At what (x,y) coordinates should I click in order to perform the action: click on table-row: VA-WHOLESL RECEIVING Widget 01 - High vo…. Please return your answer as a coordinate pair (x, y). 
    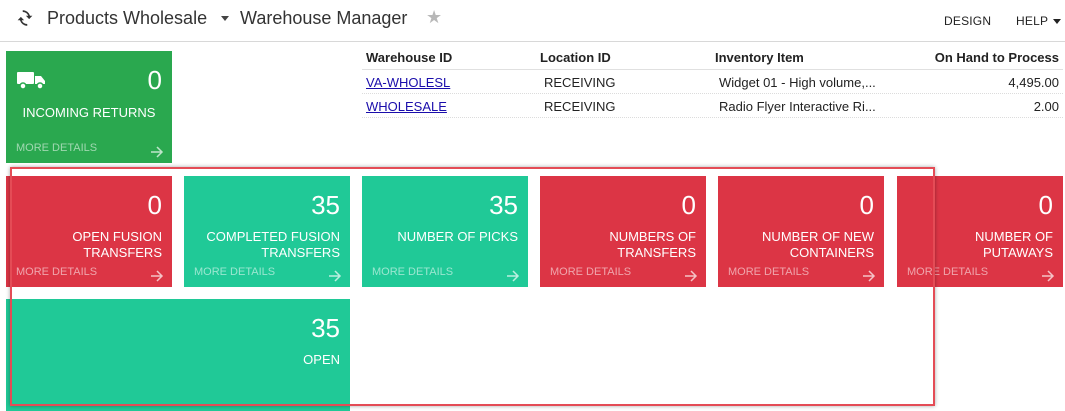
    Looking at the image, I should click on (712, 82).